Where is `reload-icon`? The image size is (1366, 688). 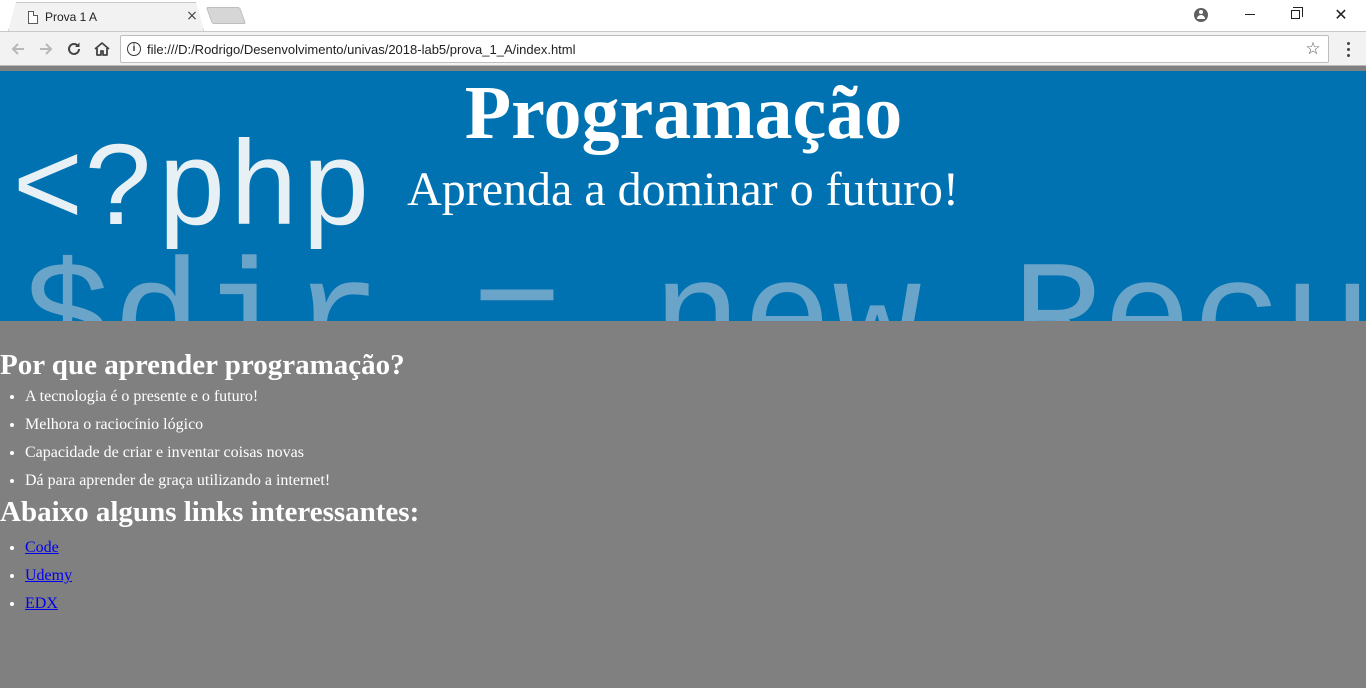
reload-icon is located at coordinates (74, 48).